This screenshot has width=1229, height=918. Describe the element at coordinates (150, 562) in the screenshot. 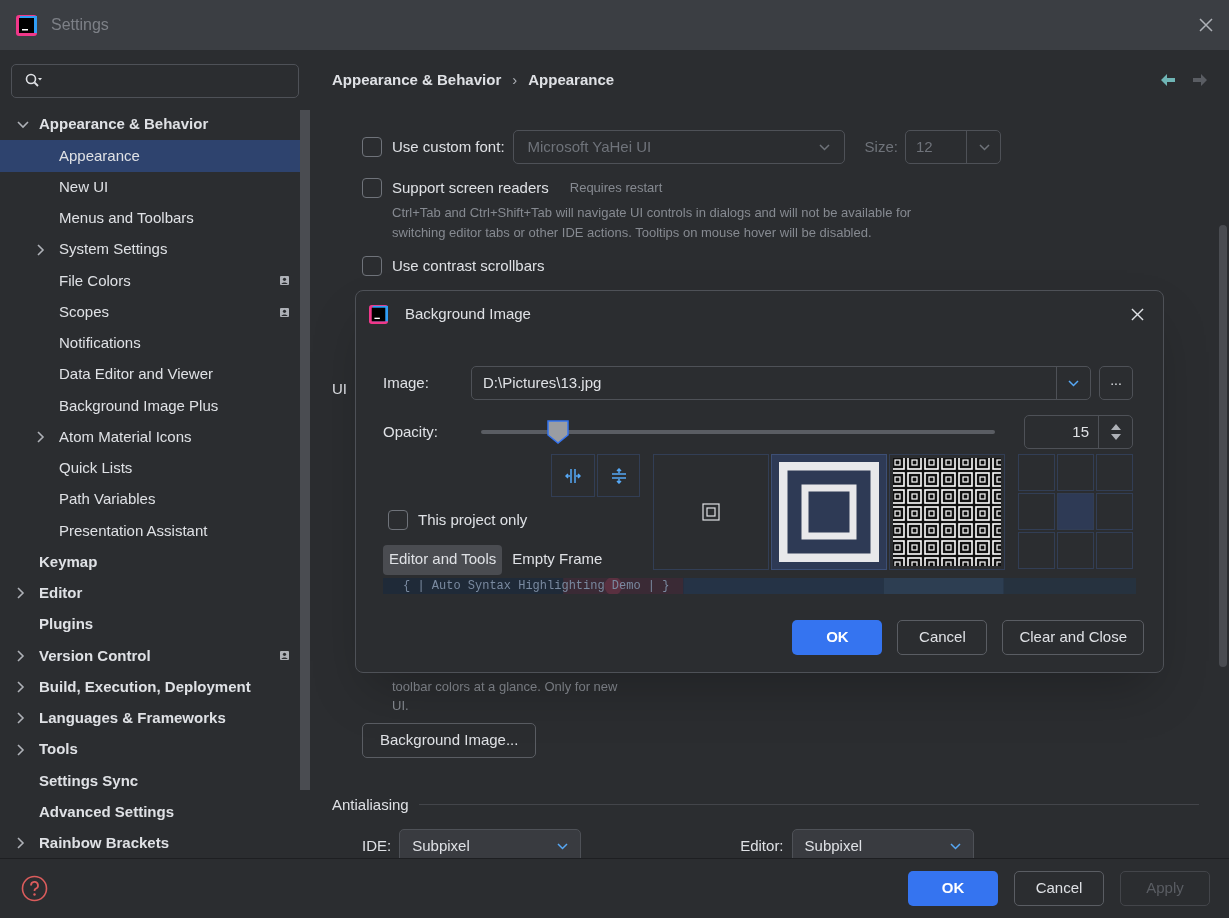

I see `tree-item: Keymap` at that location.